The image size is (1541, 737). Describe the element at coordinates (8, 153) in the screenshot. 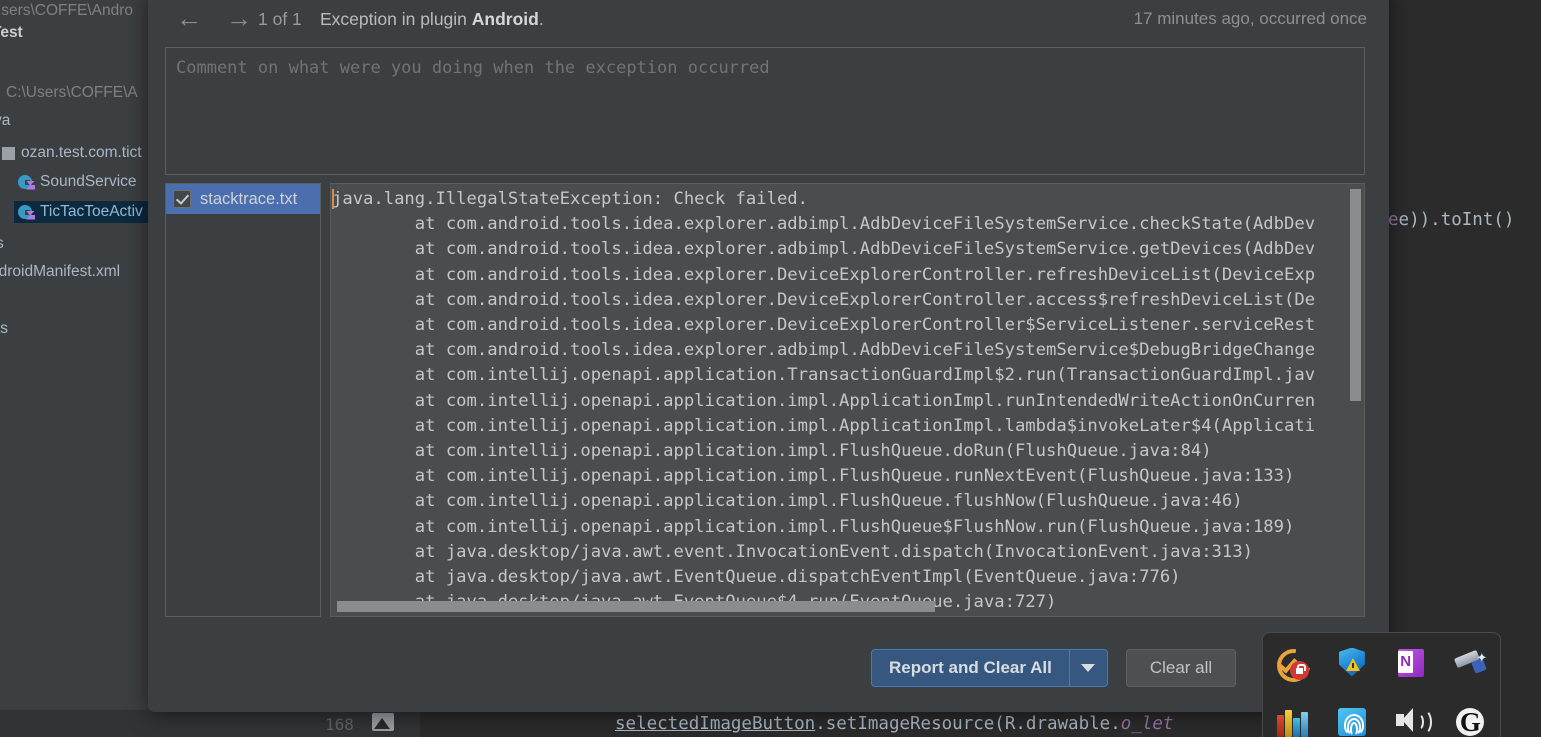

I see `package-icon` at that location.